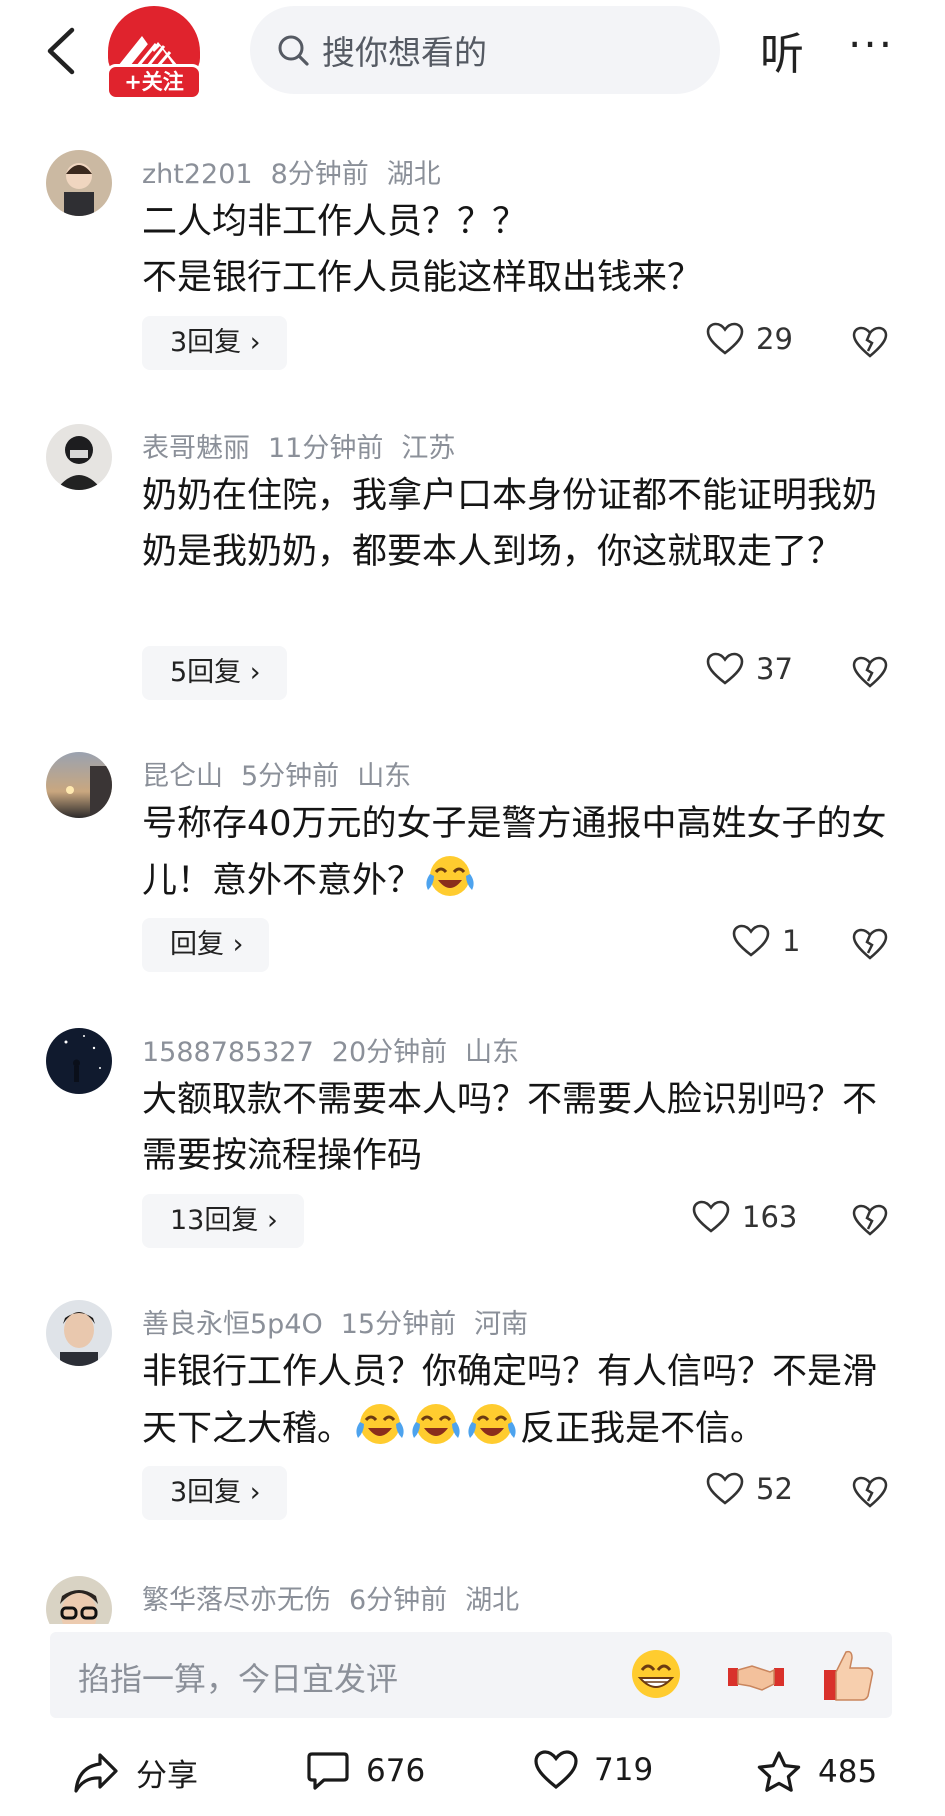  I want to click on search-bar: 搜你想看的, so click(485, 50).